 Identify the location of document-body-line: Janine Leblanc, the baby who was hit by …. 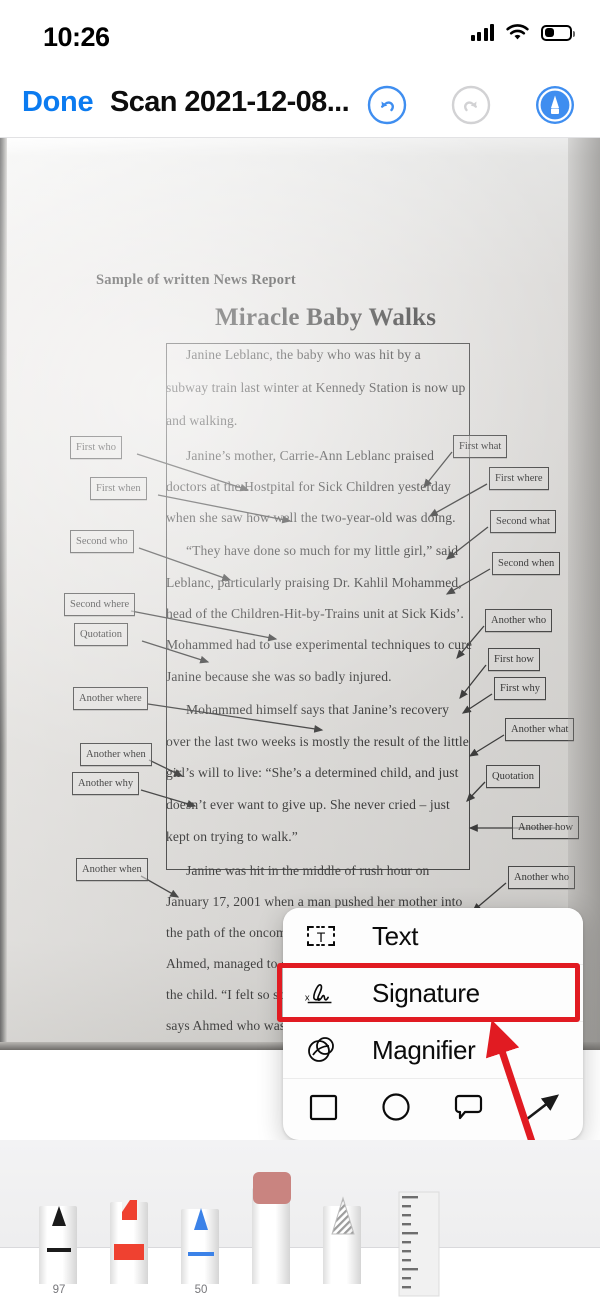
(303, 354).